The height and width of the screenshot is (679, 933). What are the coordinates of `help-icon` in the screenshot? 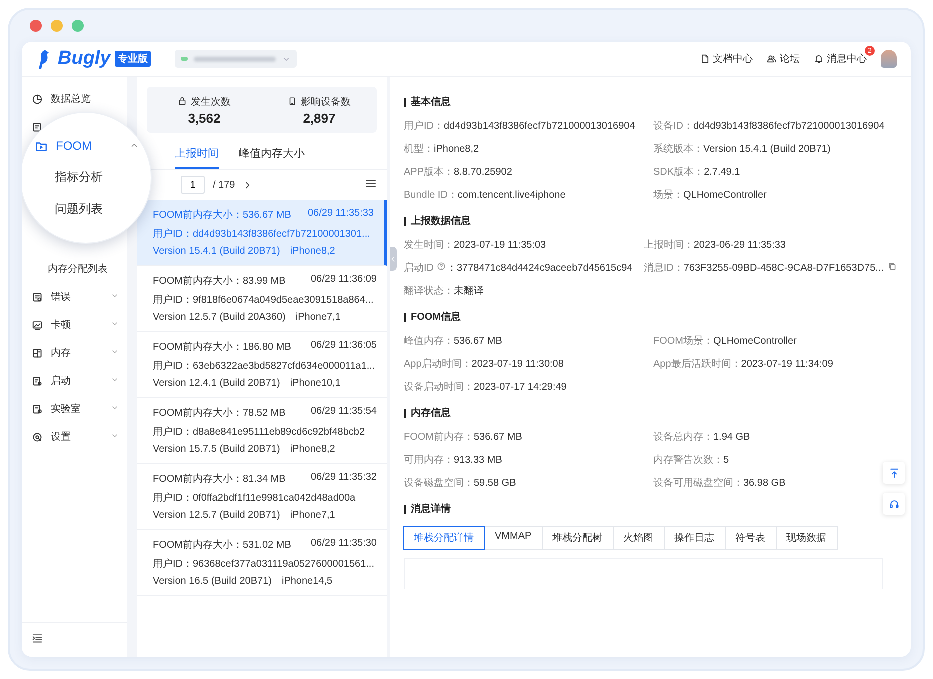 It's located at (441, 266).